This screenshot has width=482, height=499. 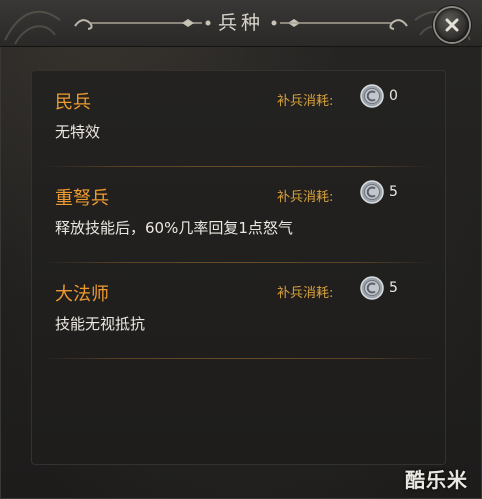 I want to click on row-divider, so click(x=238, y=358).